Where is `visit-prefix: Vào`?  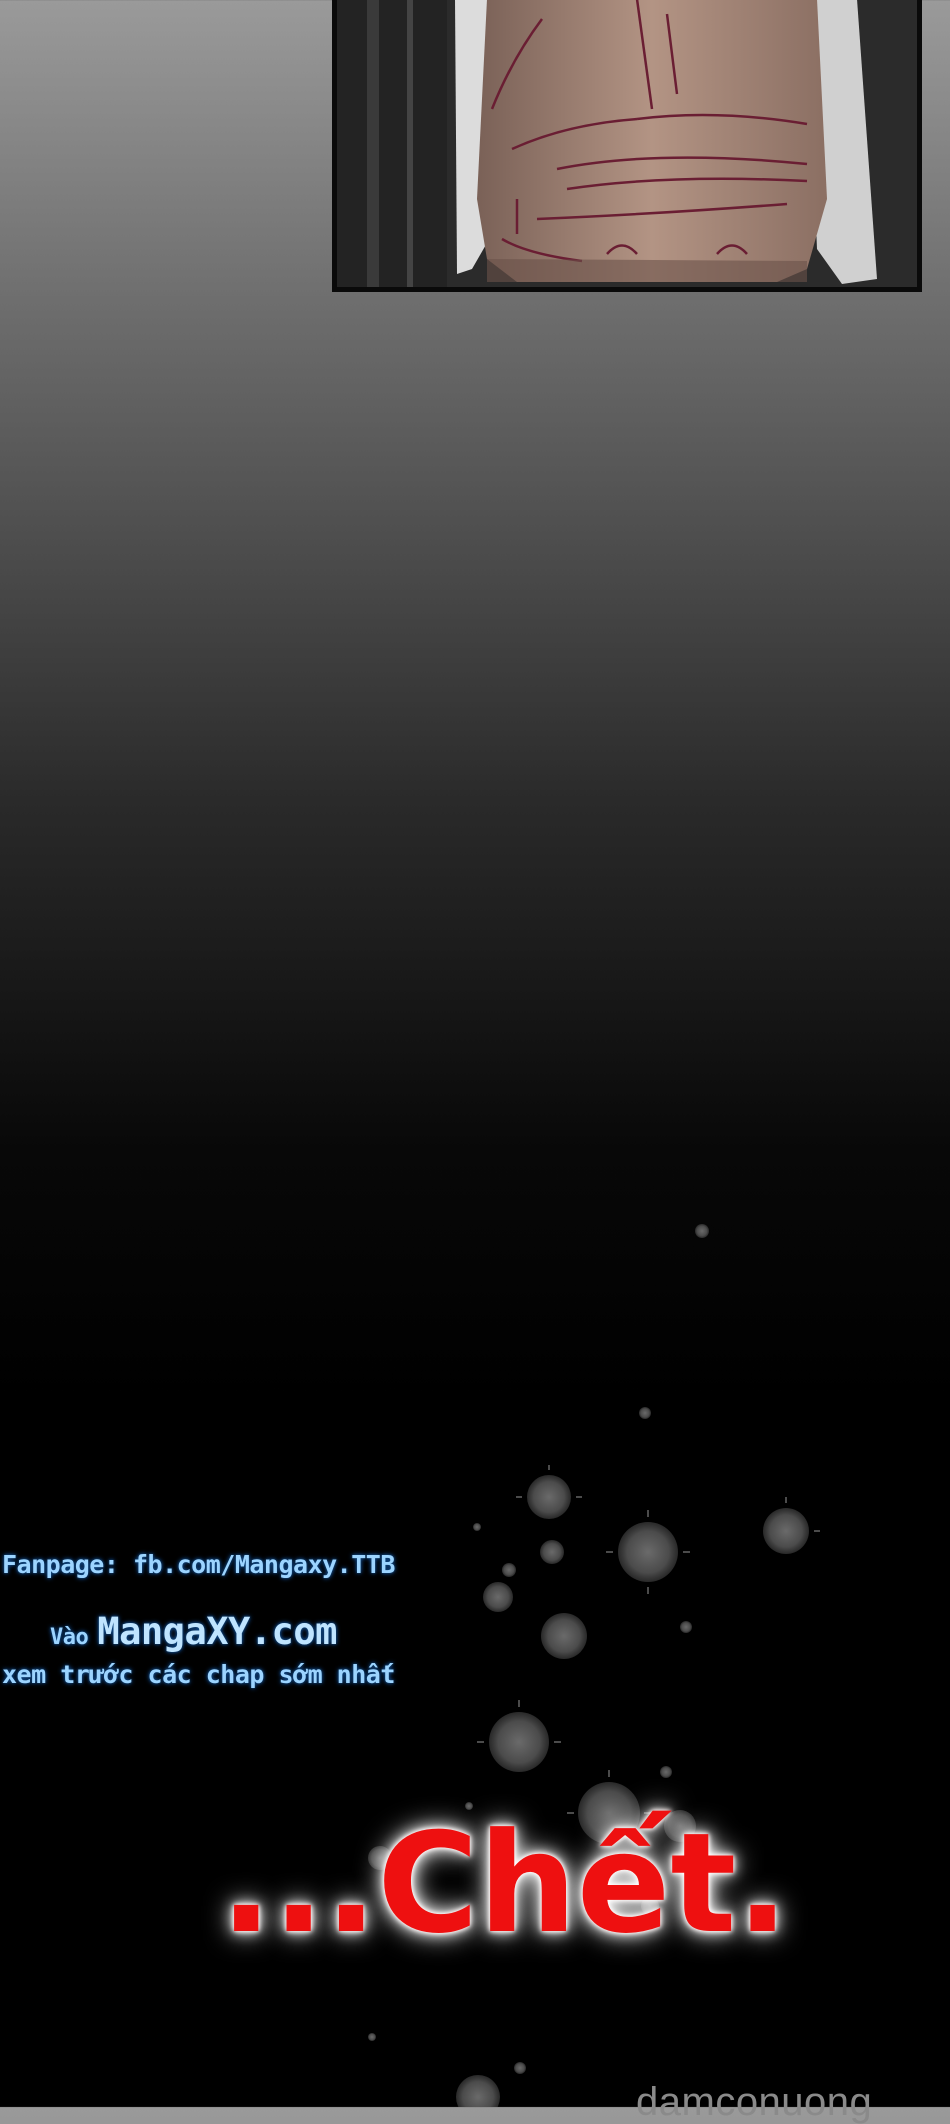 visit-prefix: Vào is located at coordinates (69, 1637).